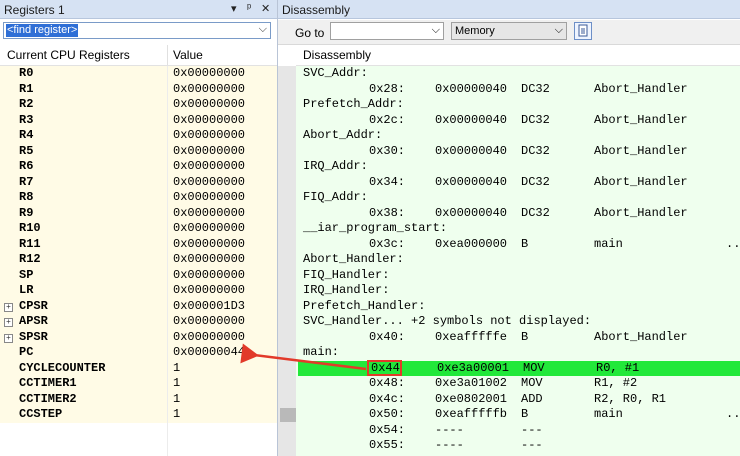  I want to click on panel-menu-icon: ▾, so click(234, 8).